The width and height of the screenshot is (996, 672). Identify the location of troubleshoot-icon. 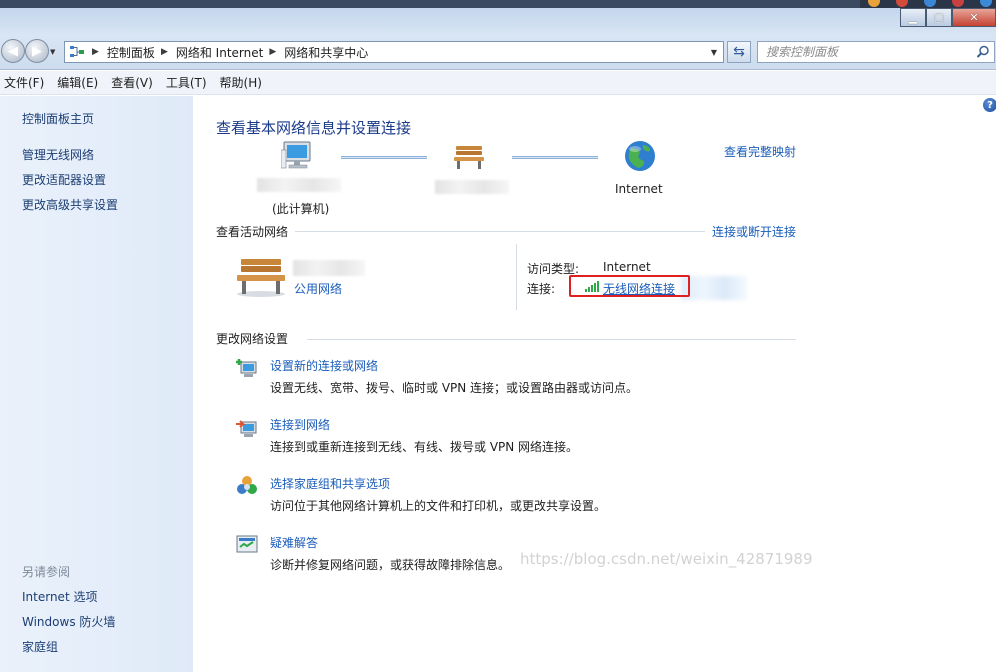
(247, 545).